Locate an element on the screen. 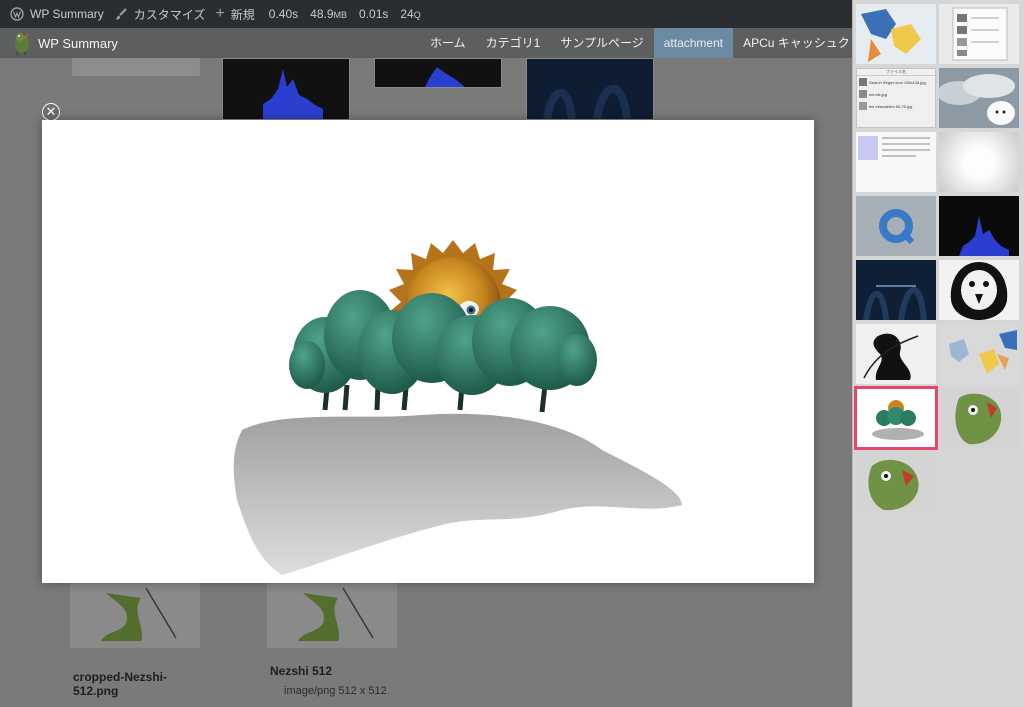 Image resolution: width=1024 pixels, height=707 pixels. file-list-thumbnail is located at coordinates (980, 34).